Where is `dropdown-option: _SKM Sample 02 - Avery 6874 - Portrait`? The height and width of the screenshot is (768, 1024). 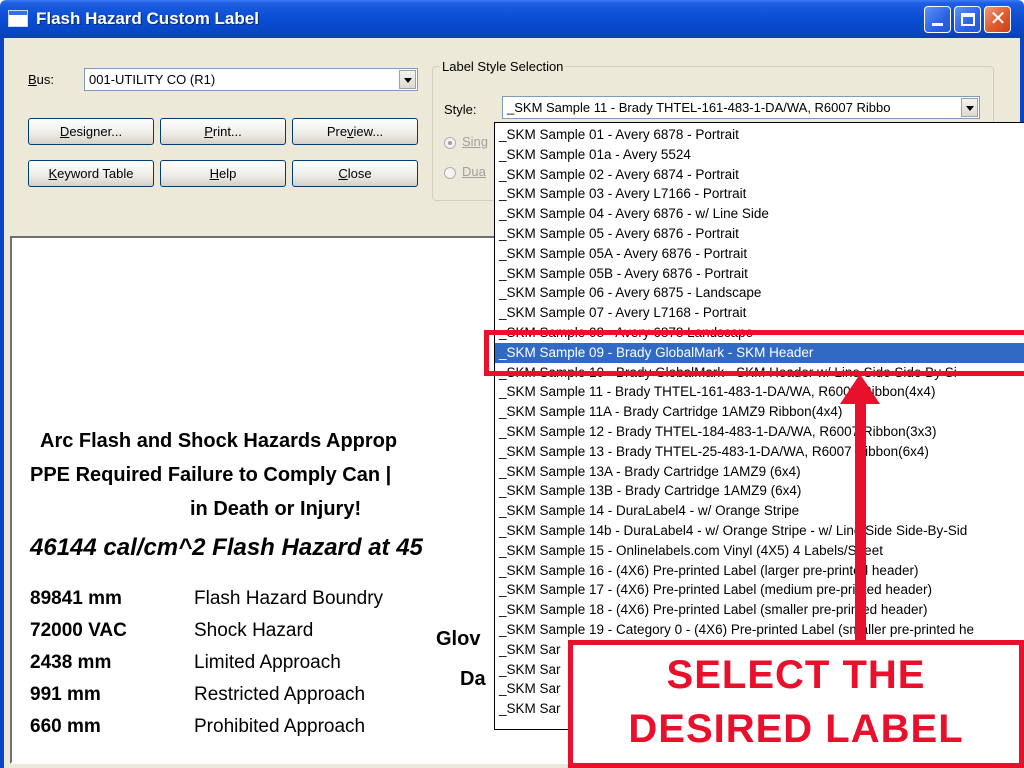 dropdown-option: _SKM Sample 02 - Avery 6874 - Portrait is located at coordinates (759, 175).